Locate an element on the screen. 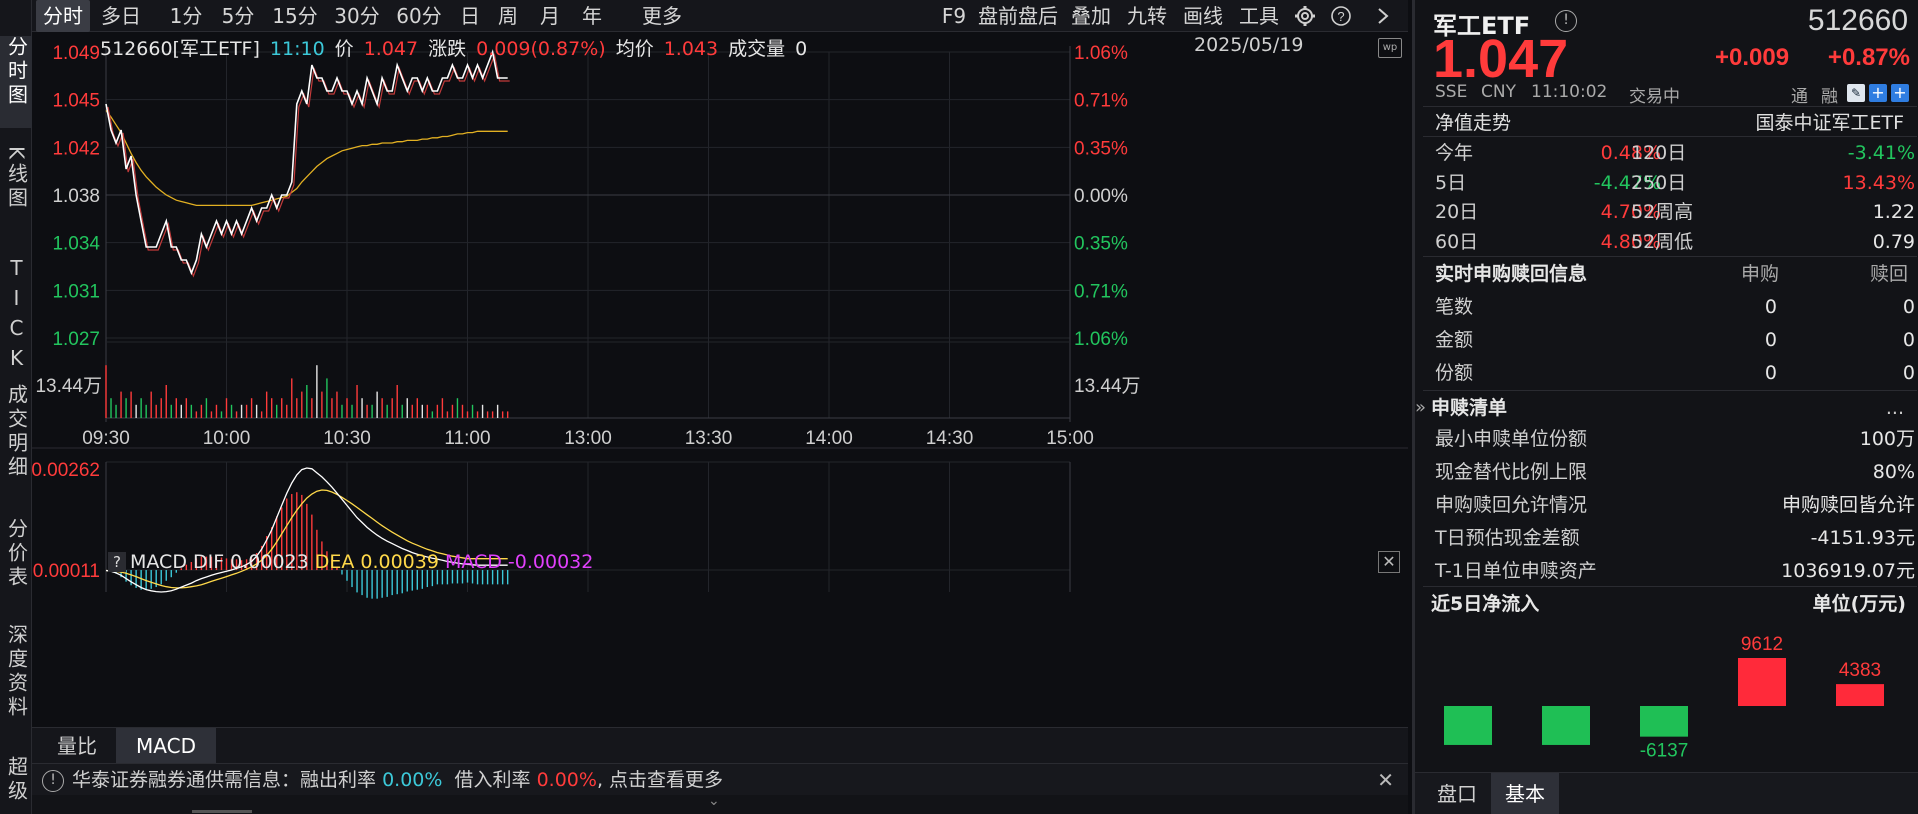 Image resolution: width=1918 pixels, height=814 pixels. overlay-button: 叠加 is located at coordinates (1091, 16).